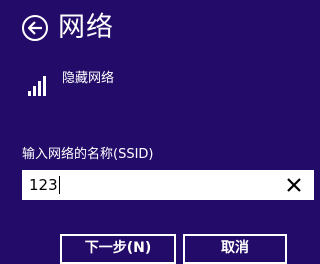 The width and height of the screenshot is (320, 264). What do you see at coordinates (59, 185) in the screenshot?
I see `text-caret` at bounding box center [59, 185].